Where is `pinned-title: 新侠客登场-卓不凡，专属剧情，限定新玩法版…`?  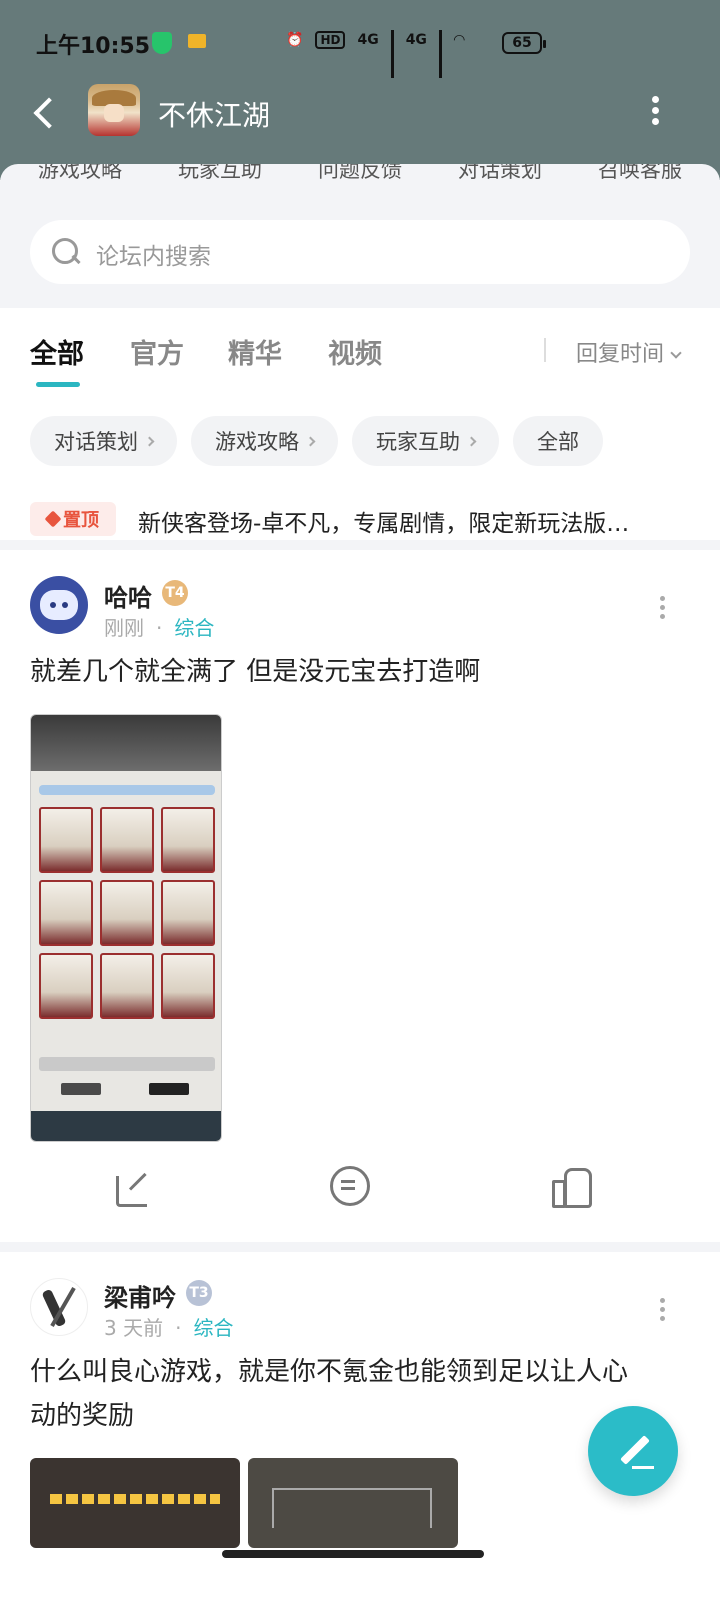
pinned-title: 新侠客登场-卓不凡，专属剧情，限定新玩法版… is located at coordinates (384, 524).